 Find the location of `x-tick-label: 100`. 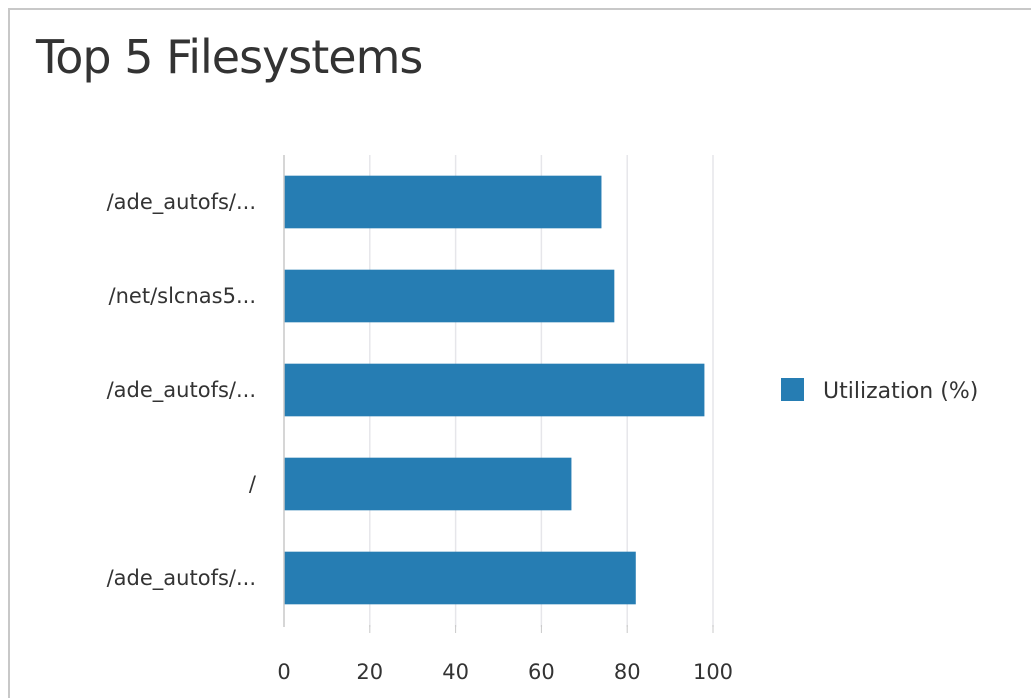

x-tick-label: 100 is located at coordinates (713, 672).